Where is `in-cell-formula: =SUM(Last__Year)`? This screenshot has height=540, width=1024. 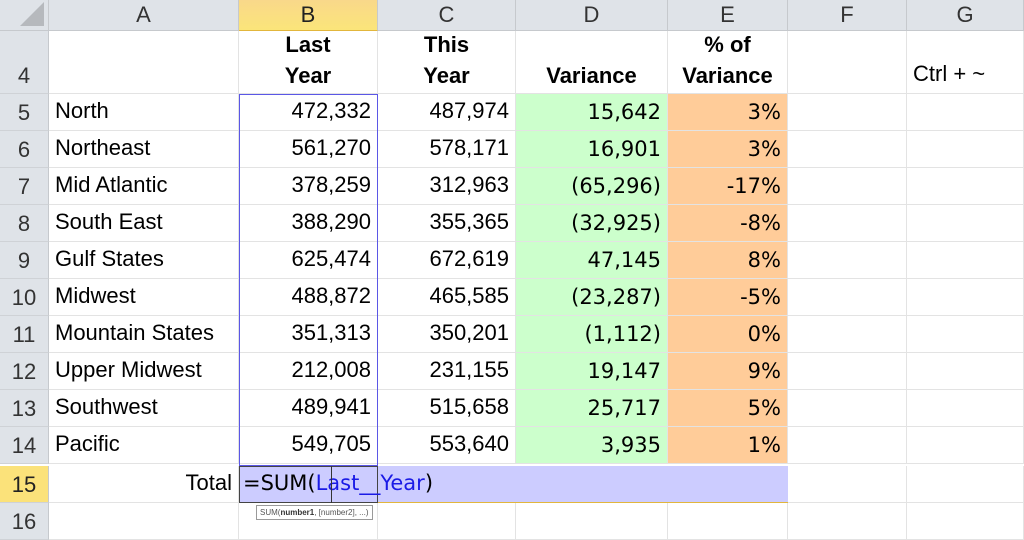 in-cell-formula: =SUM(Last__Year) is located at coordinates (338, 483).